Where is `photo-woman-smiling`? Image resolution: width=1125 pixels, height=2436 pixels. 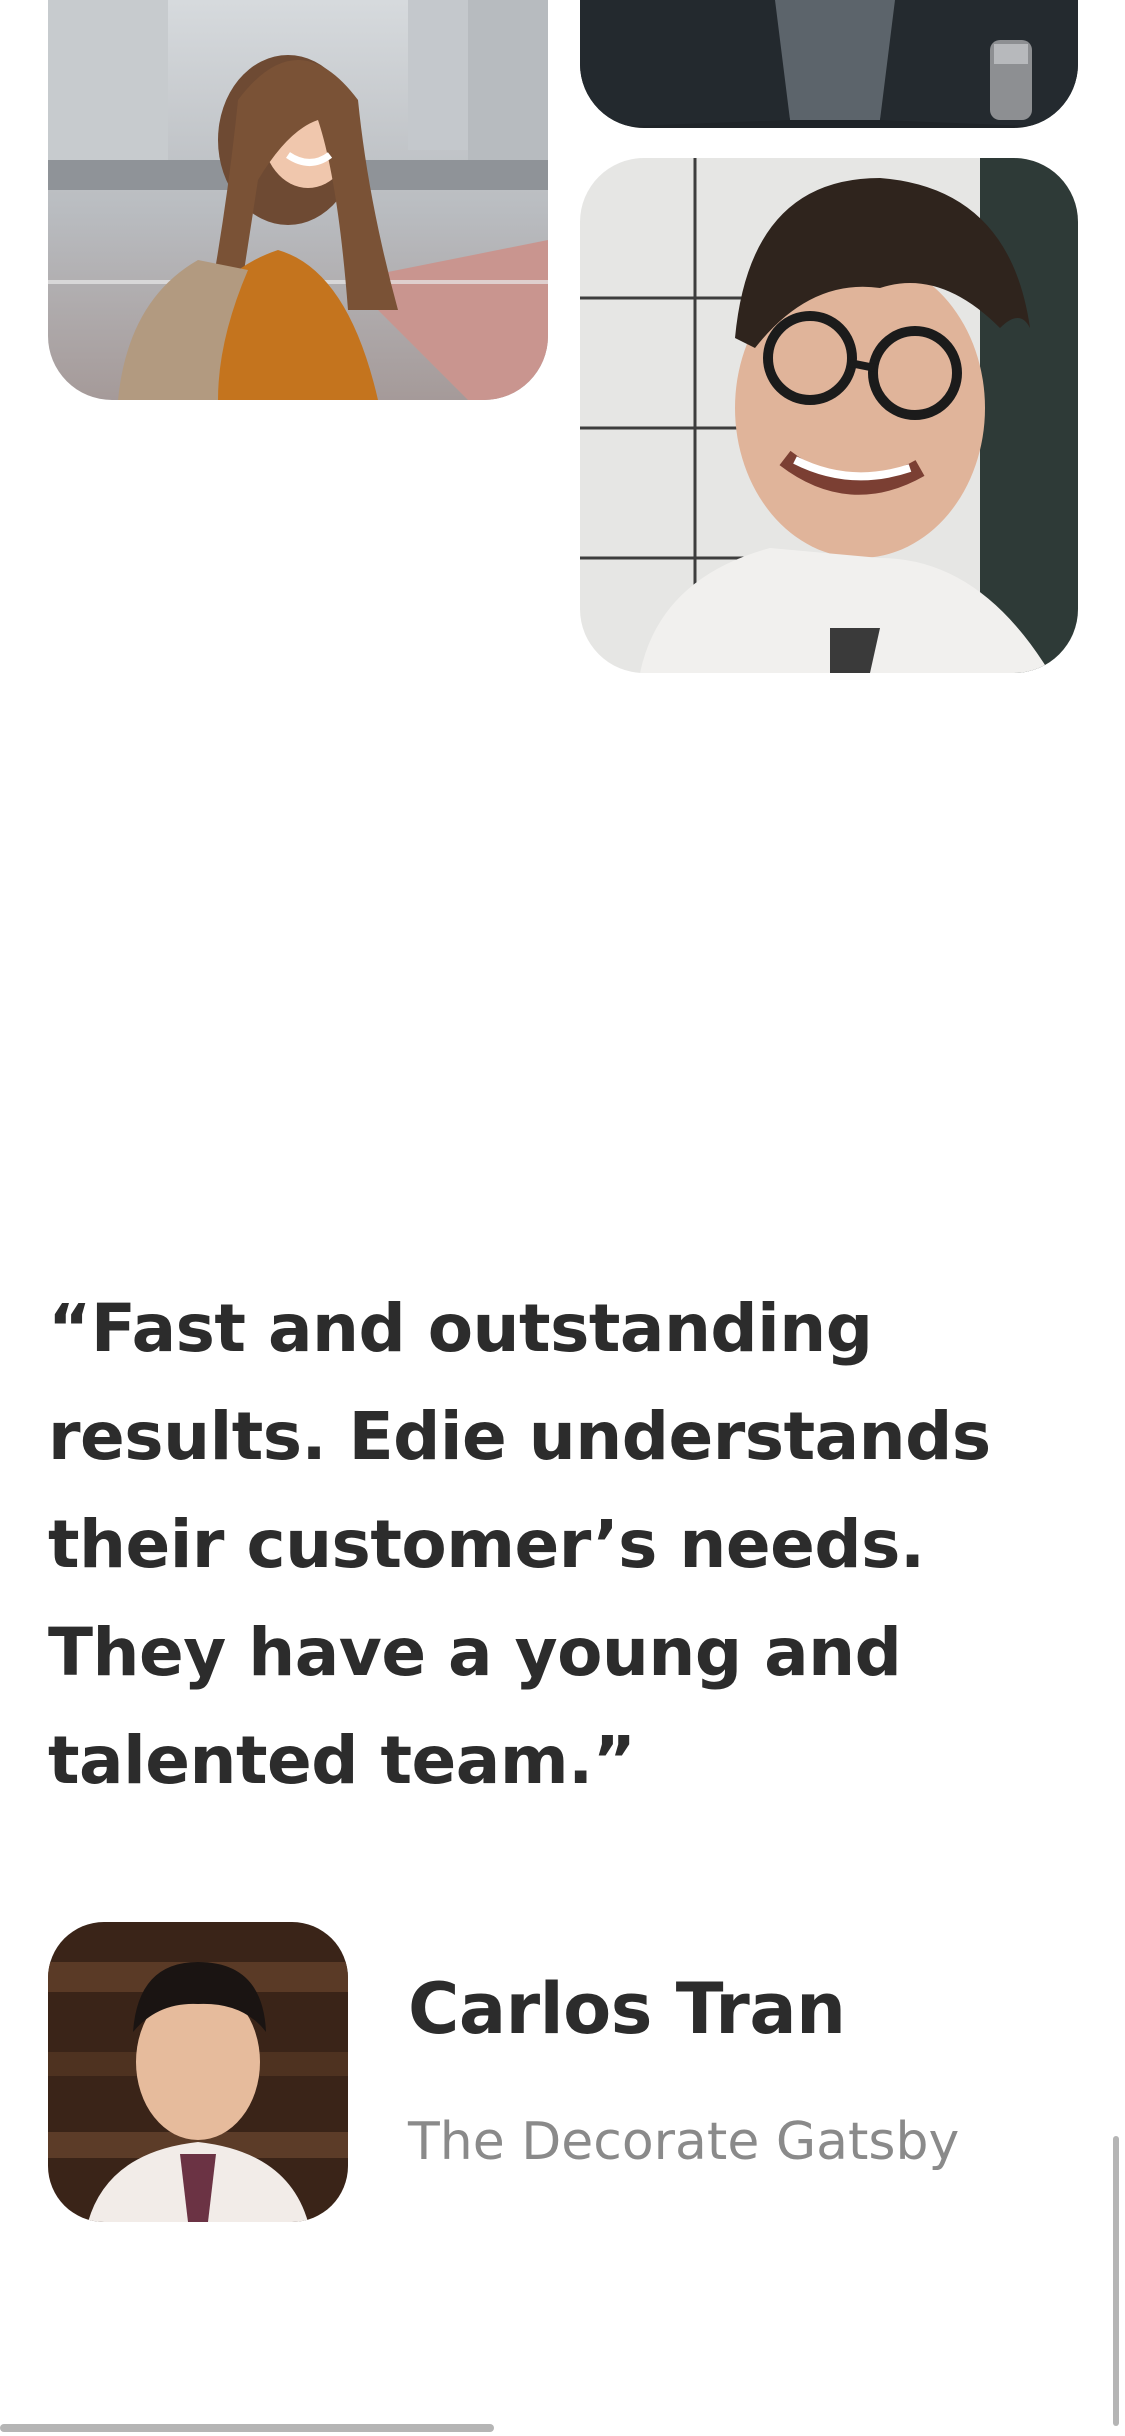
photo-woman-smiling is located at coordinates (298, 200).